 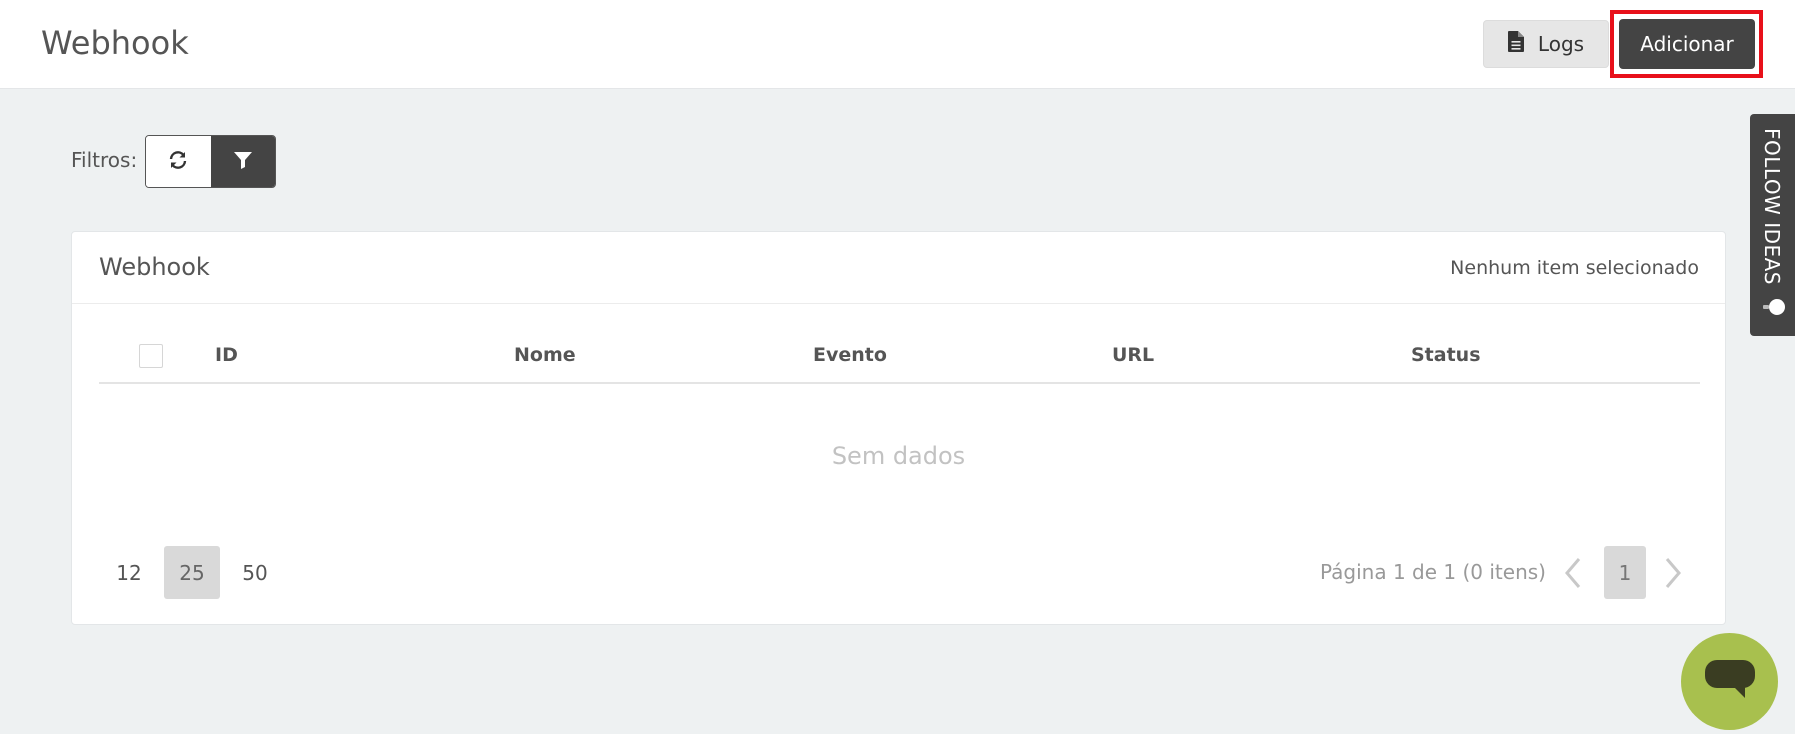 I want to click on filter-icon, so click(x=243, y=162).